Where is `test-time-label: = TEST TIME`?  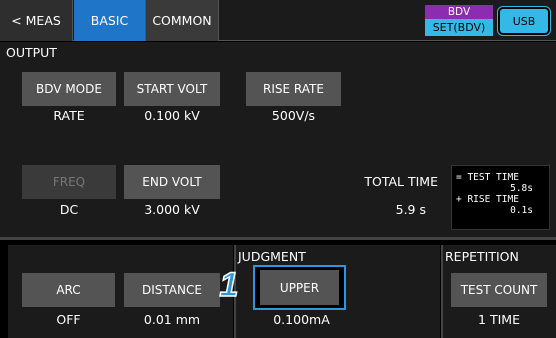
test-time-label: = TEST TIME is located at coordinates (487, 177).